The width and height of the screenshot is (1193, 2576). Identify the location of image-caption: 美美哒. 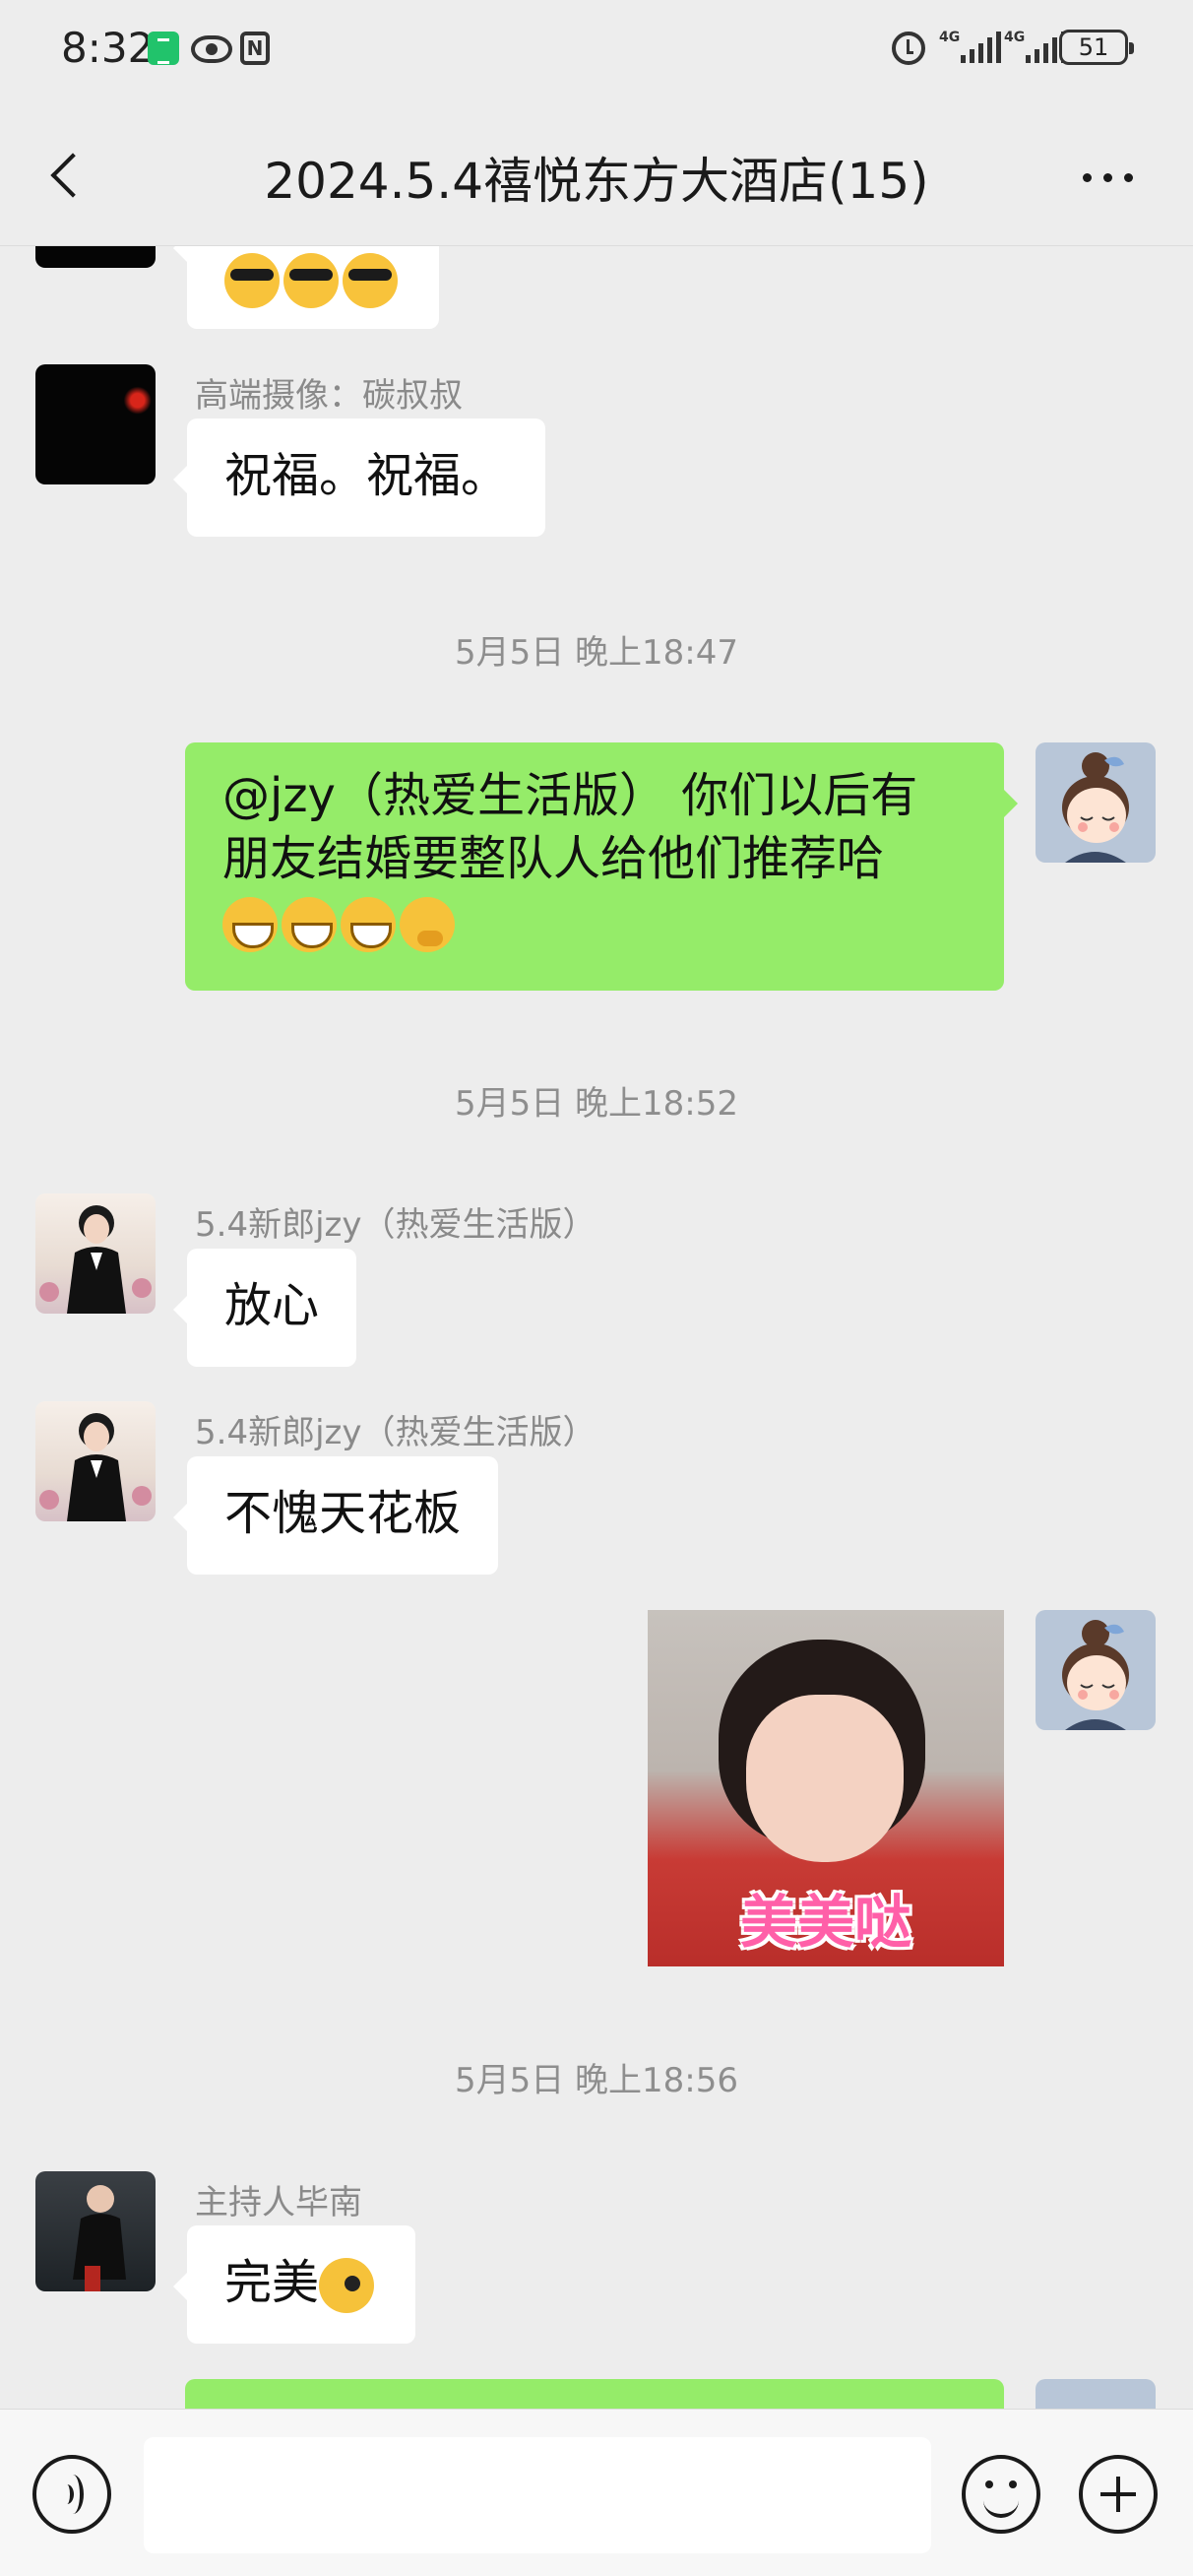
(825, 1922).